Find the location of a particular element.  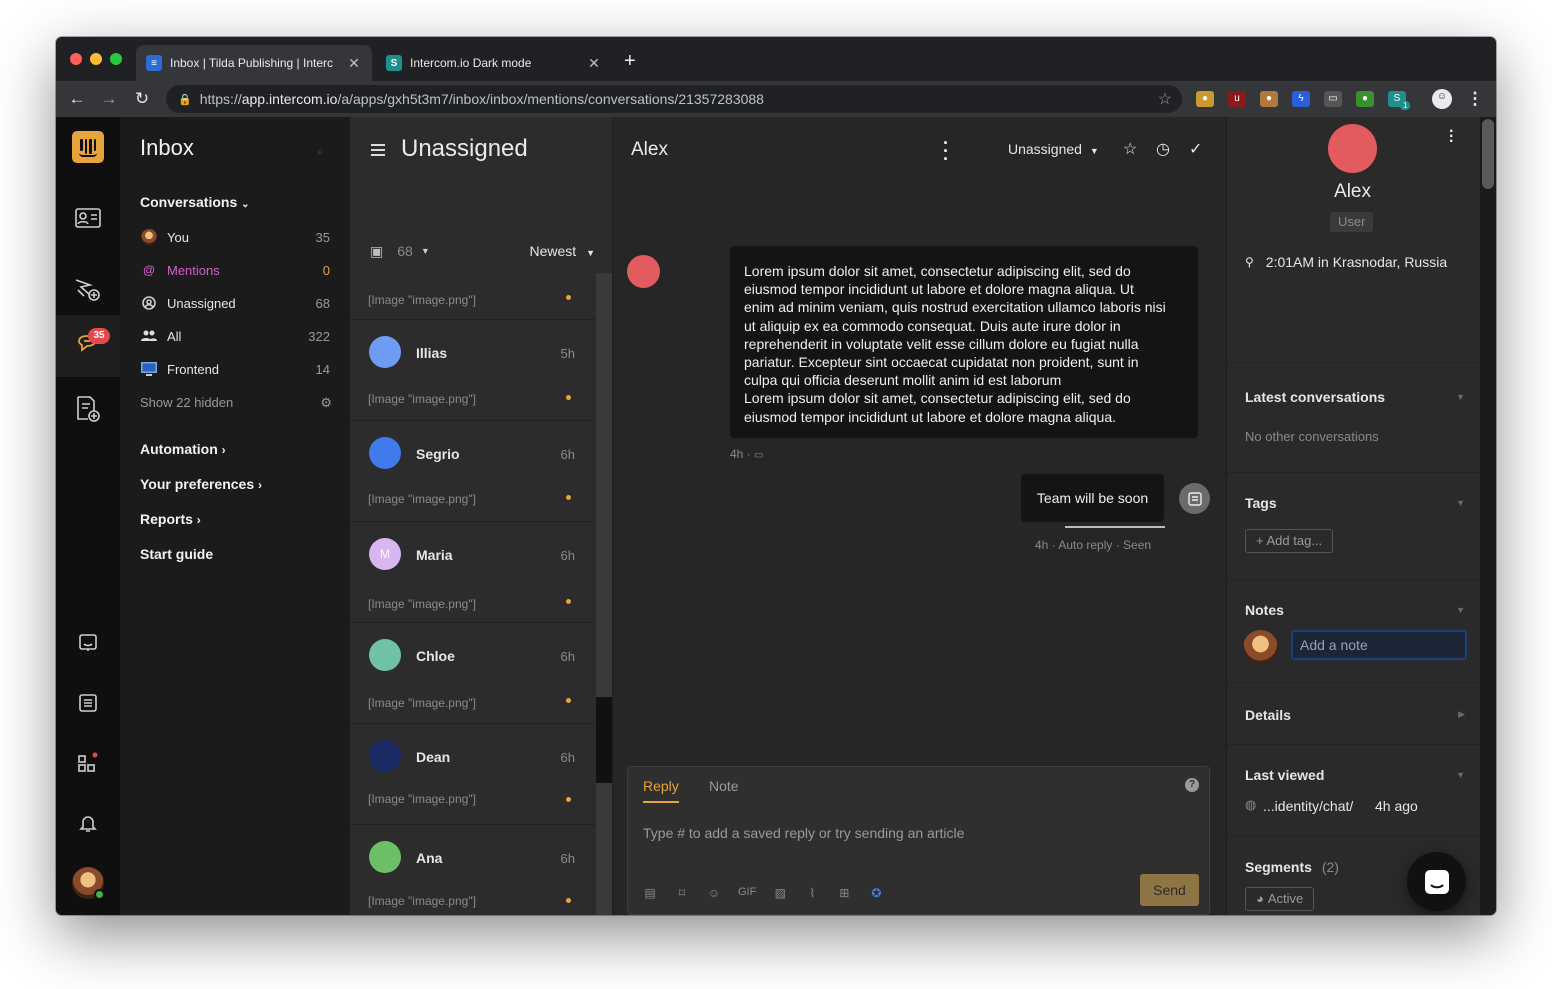

nav-item-unassigned: Unassigned 68 is located at coordinates (235, 303).